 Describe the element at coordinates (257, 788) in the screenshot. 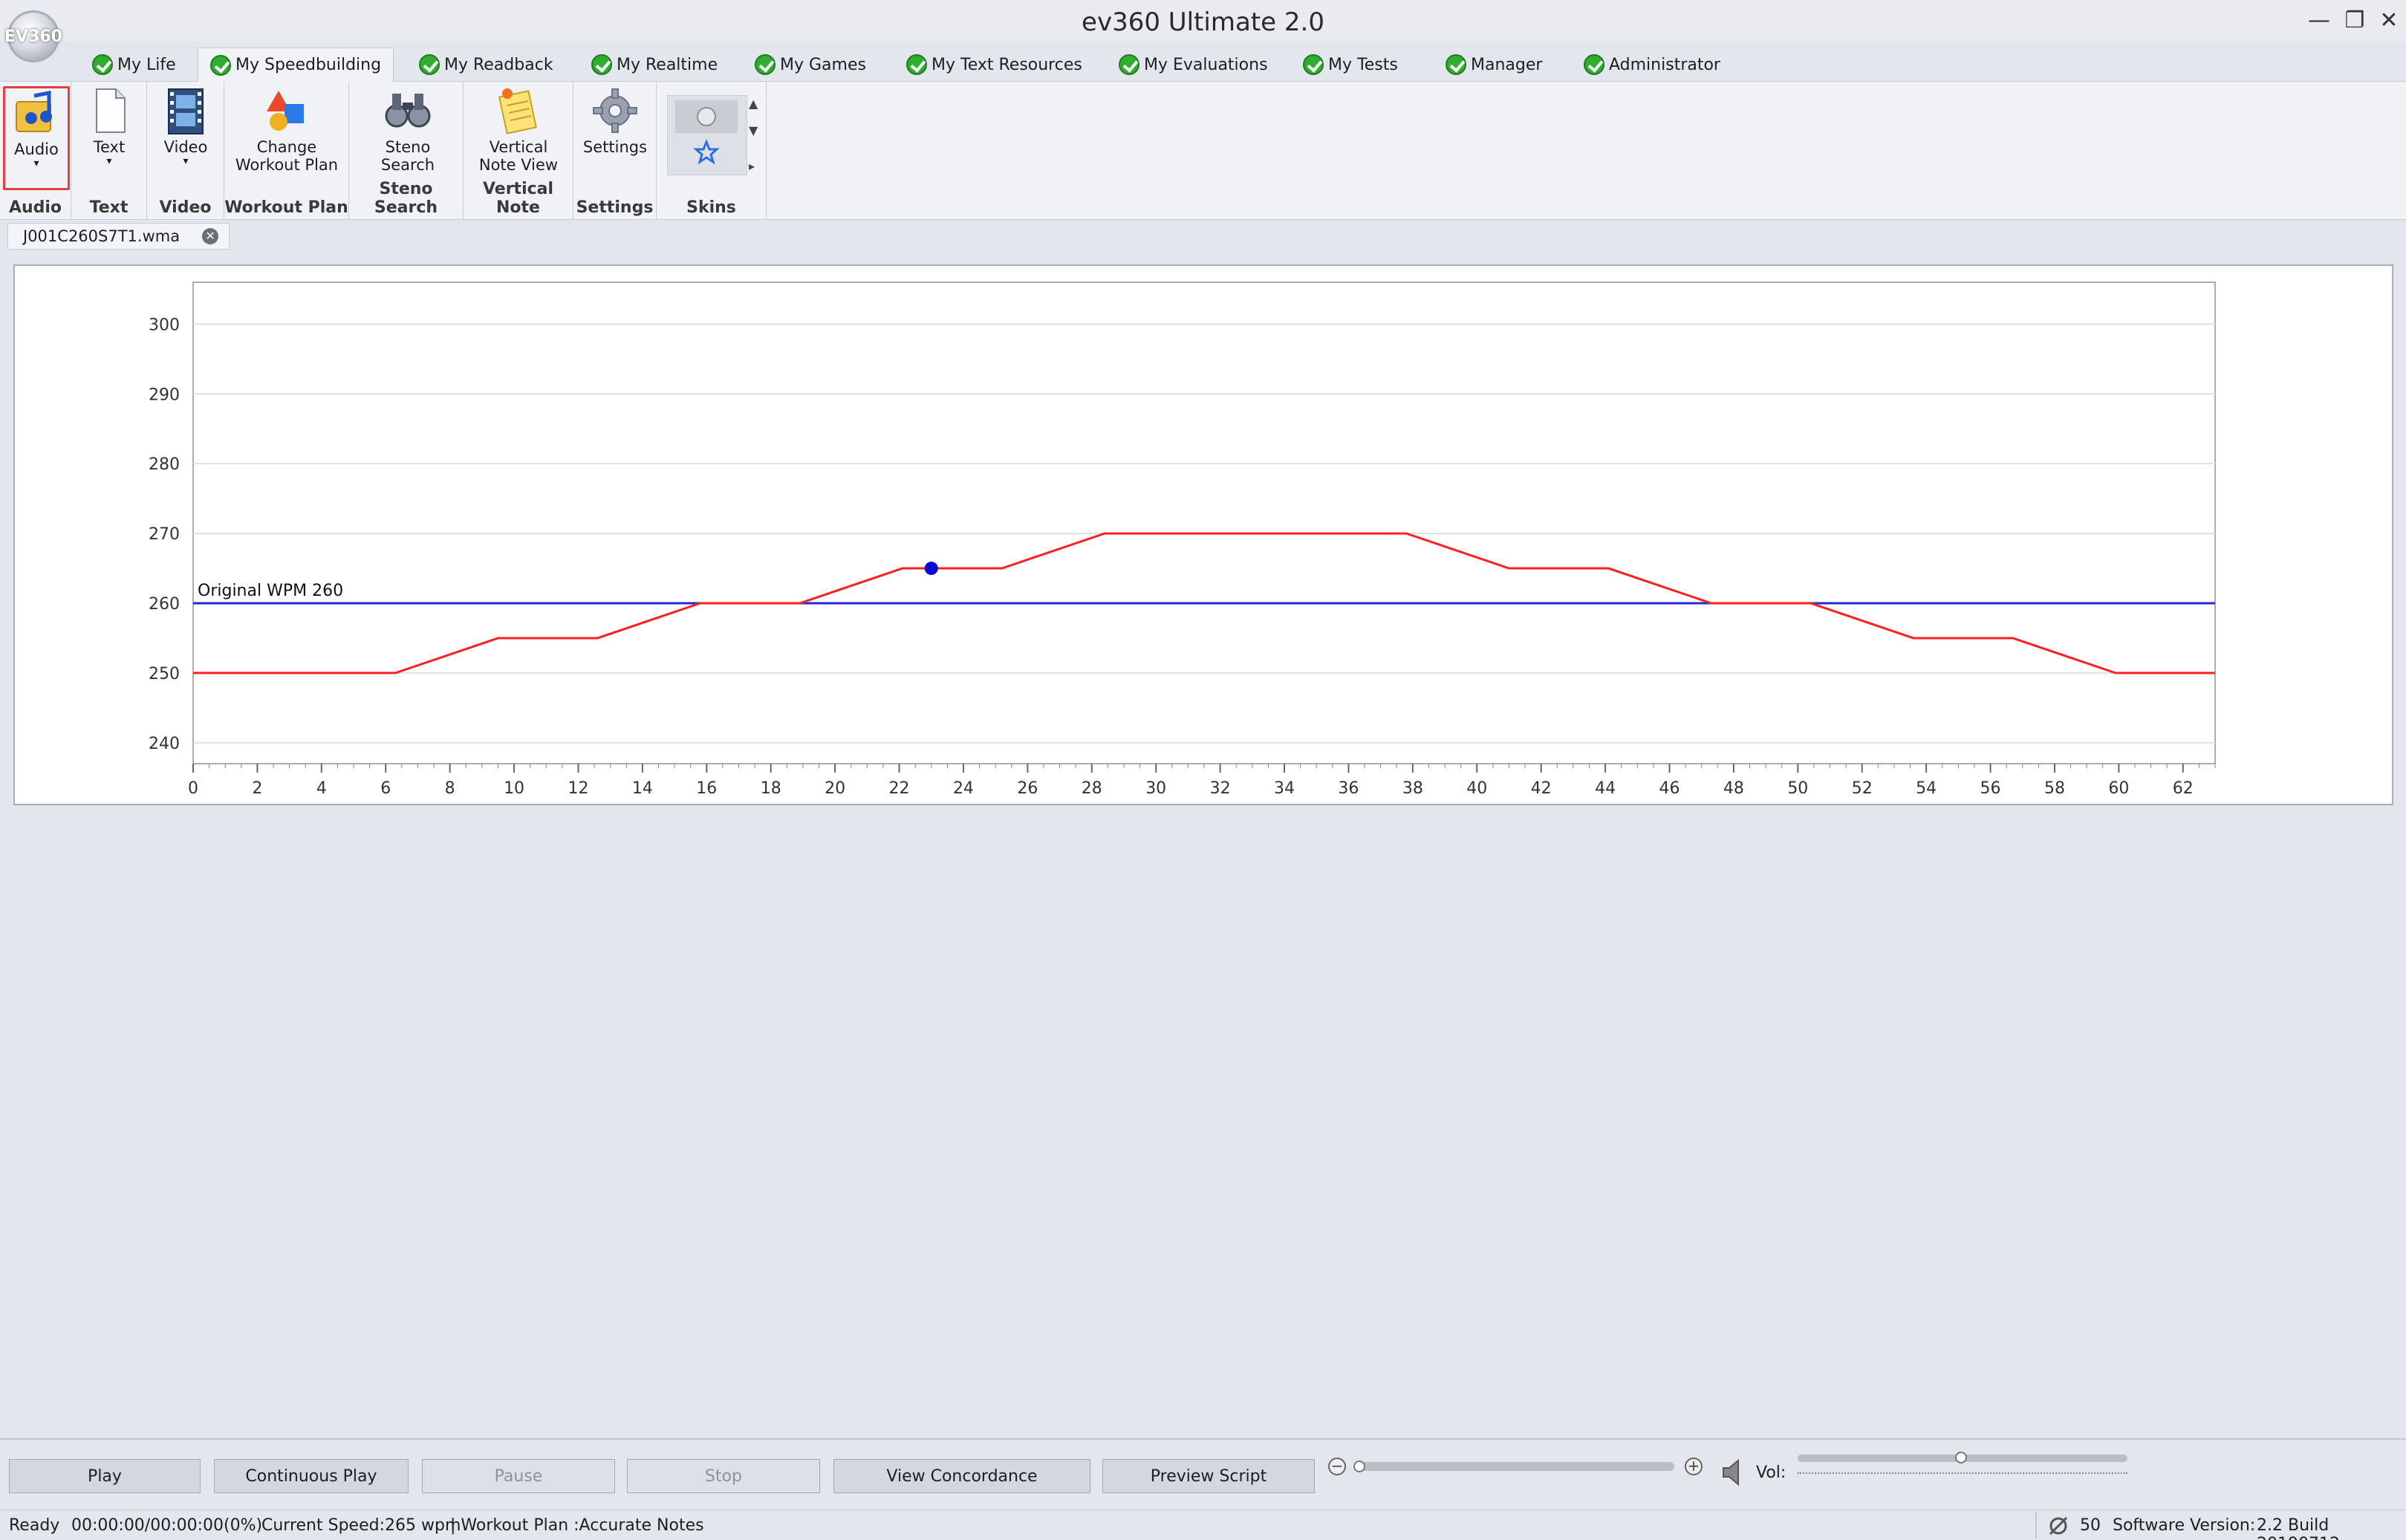

I see `x-tick-label: 2` at that location.